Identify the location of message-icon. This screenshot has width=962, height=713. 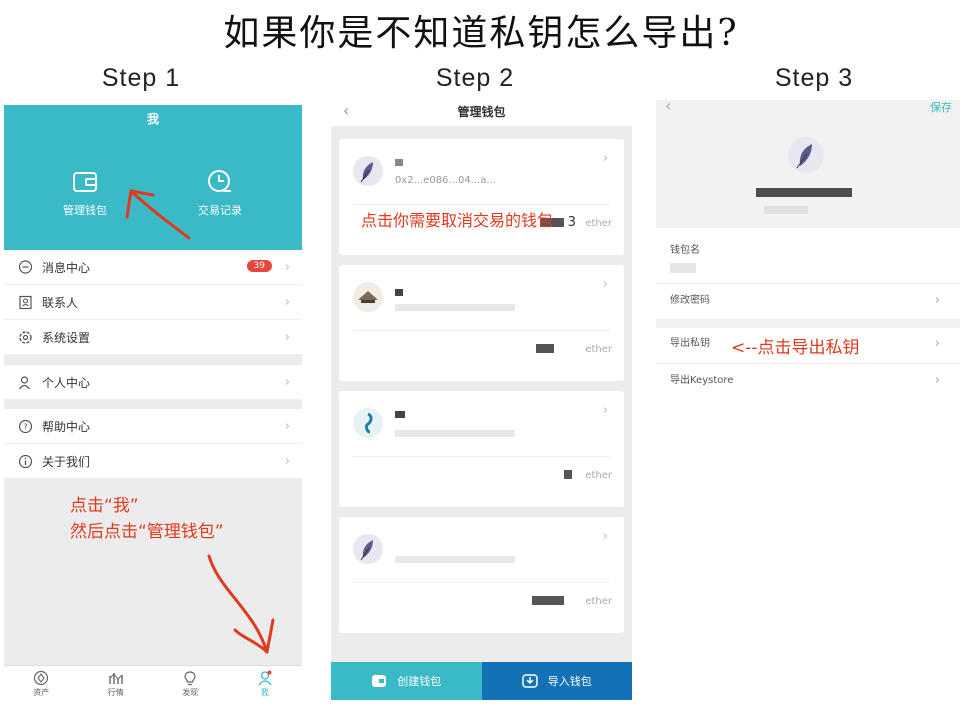
(25, 266).